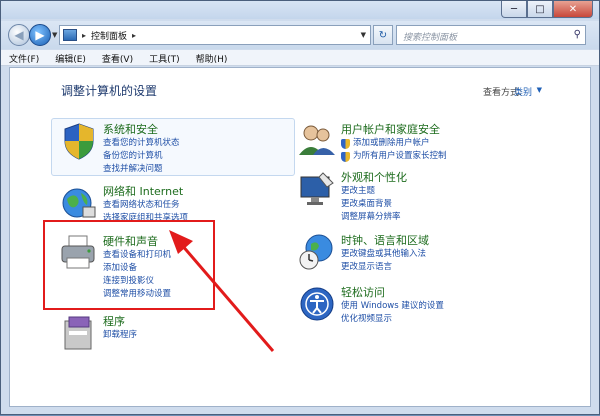 The width and height of the screenshot is (600, 416). I want to click on forward-button: ▶, so click(40, 35).